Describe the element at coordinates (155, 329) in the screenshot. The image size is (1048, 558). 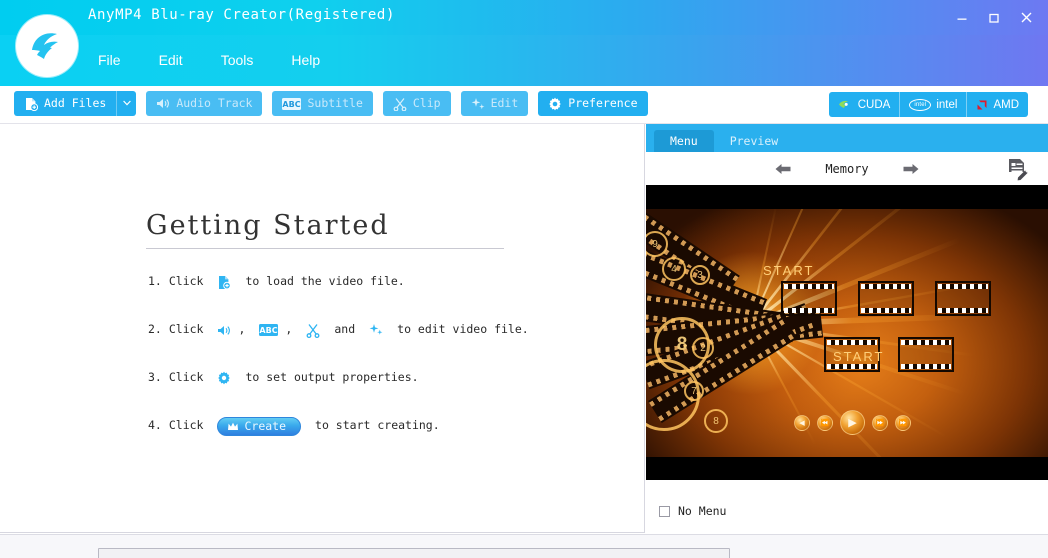
I see `step-2-number: 2.` at that location.